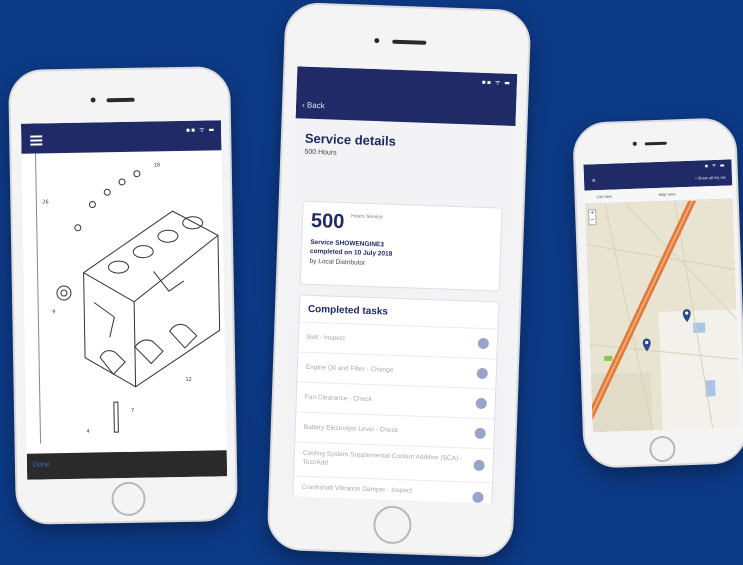 This screenshot has width=743, height=565. Describe the element at coordinates (327, 221) in the screenshot. I see `hours-number: 500` at that location.